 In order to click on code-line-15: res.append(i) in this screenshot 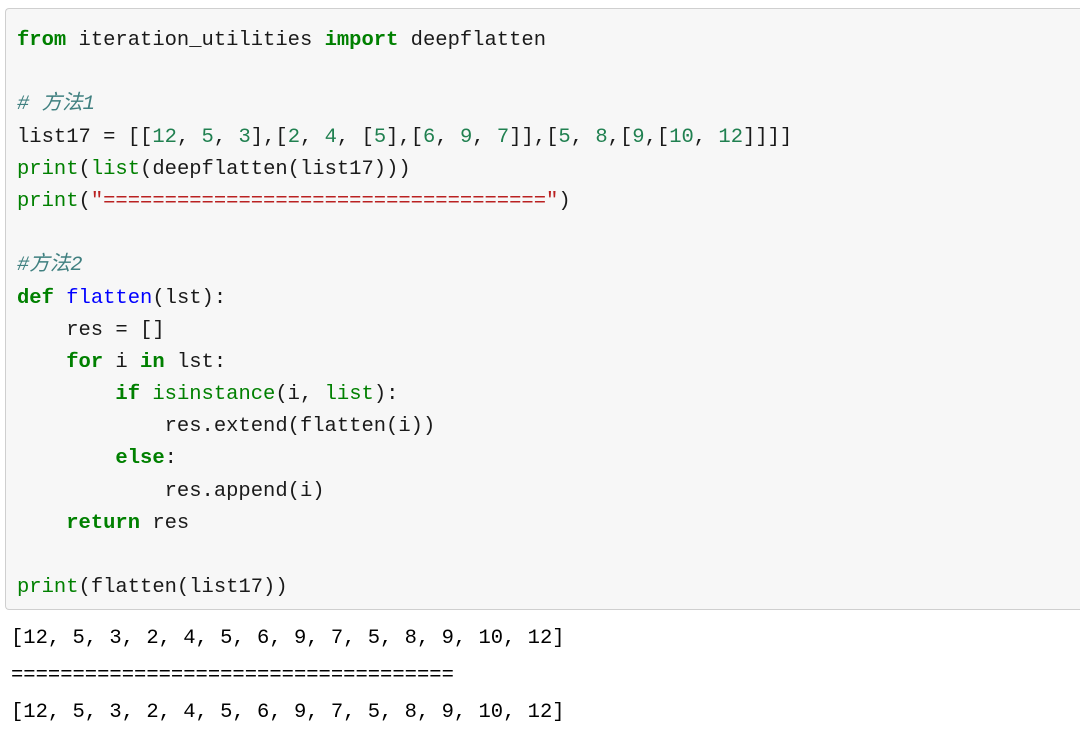, I will do `click(548, 492)`.